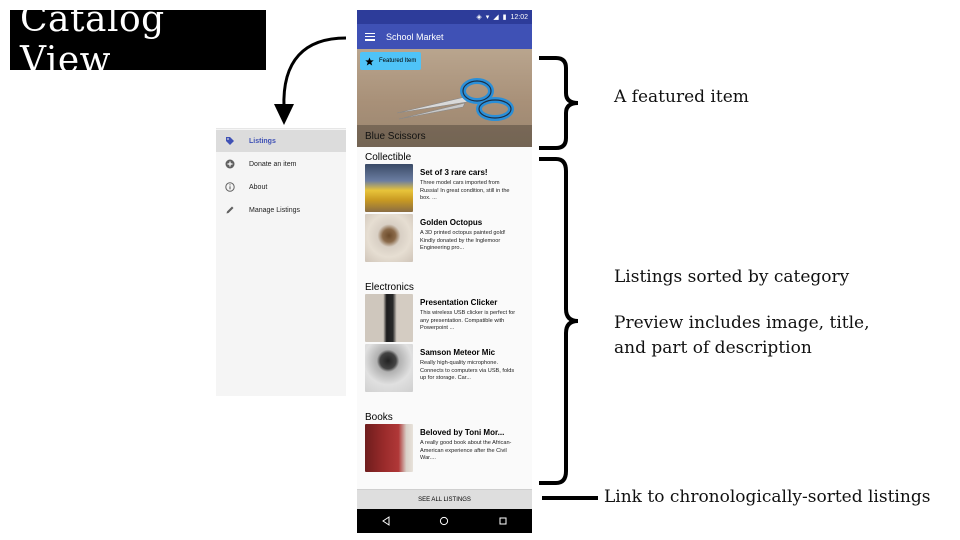 The image size is (960, 540). Describe the element at coordinates (503, 521) in the screenshot. I see `recents-icon` at that location.